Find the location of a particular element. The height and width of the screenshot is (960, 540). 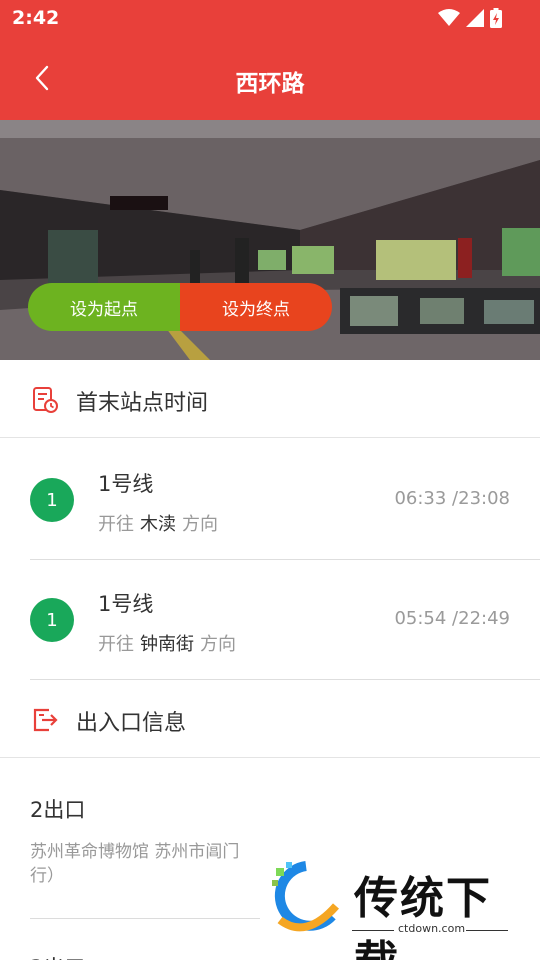

line-row: 1 1号线 开往 钟南街 方向 05:54 /22:49 is located at coordinates (270, 620).